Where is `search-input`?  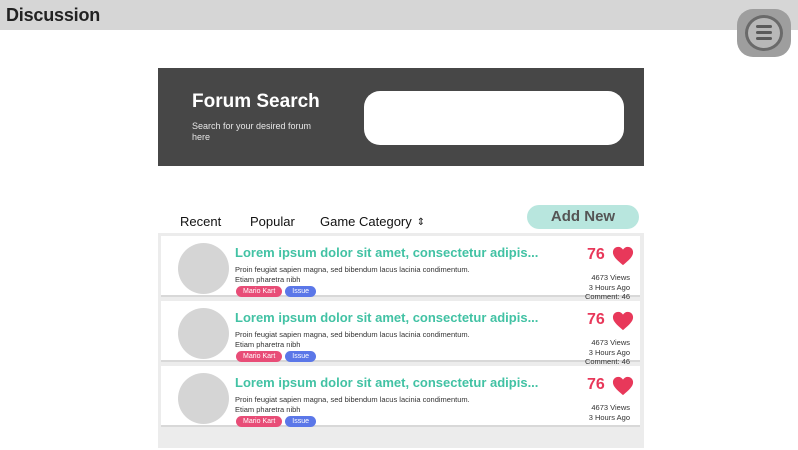
search-input is located at coordinates (494, 118).